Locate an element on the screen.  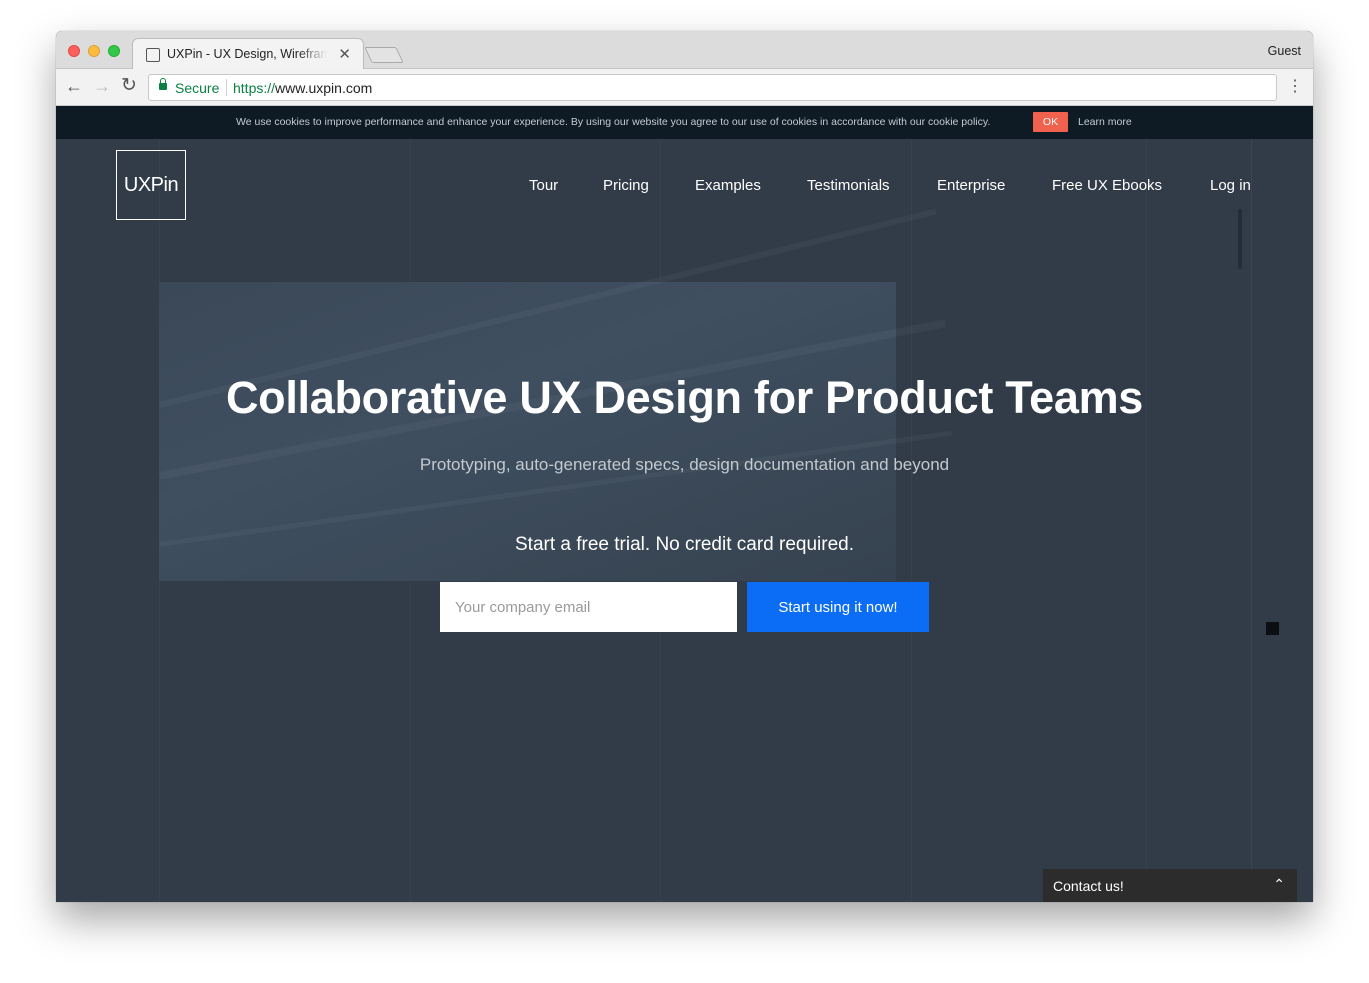
contact-label: Contact us! is located at coordinates (1088, 886).